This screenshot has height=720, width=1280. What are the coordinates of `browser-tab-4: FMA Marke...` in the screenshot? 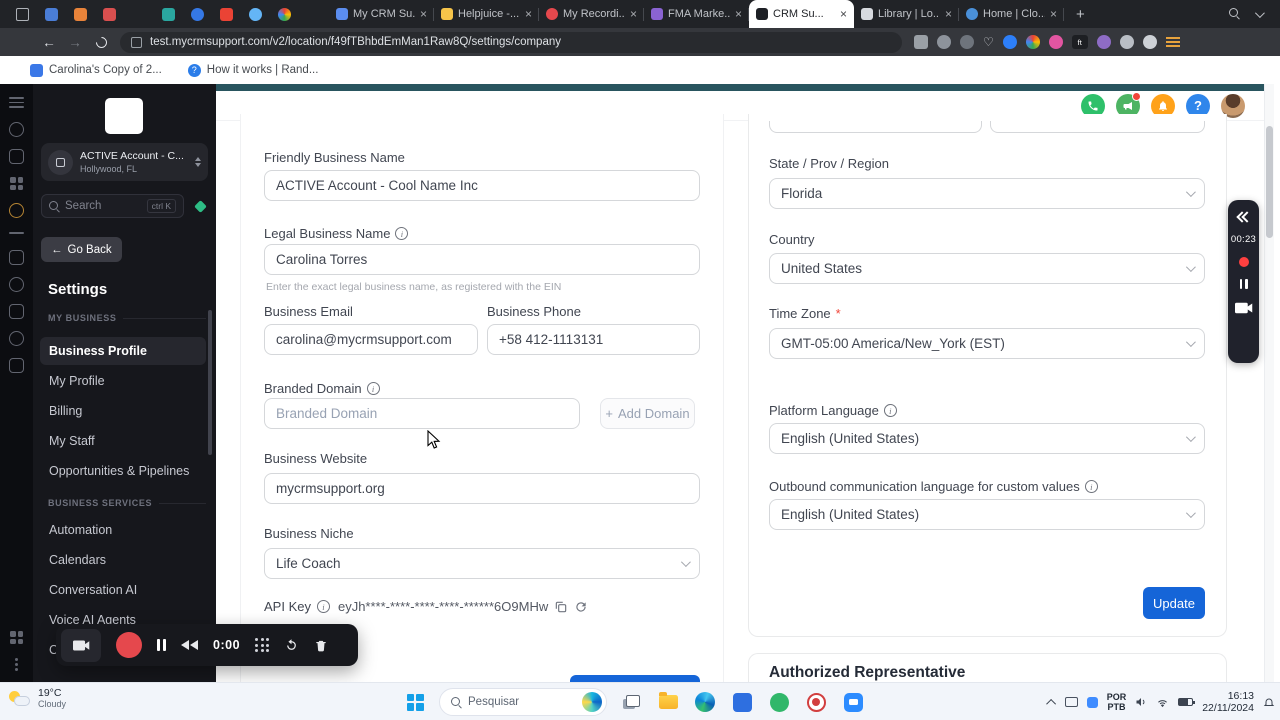 It's located at (696, 14).